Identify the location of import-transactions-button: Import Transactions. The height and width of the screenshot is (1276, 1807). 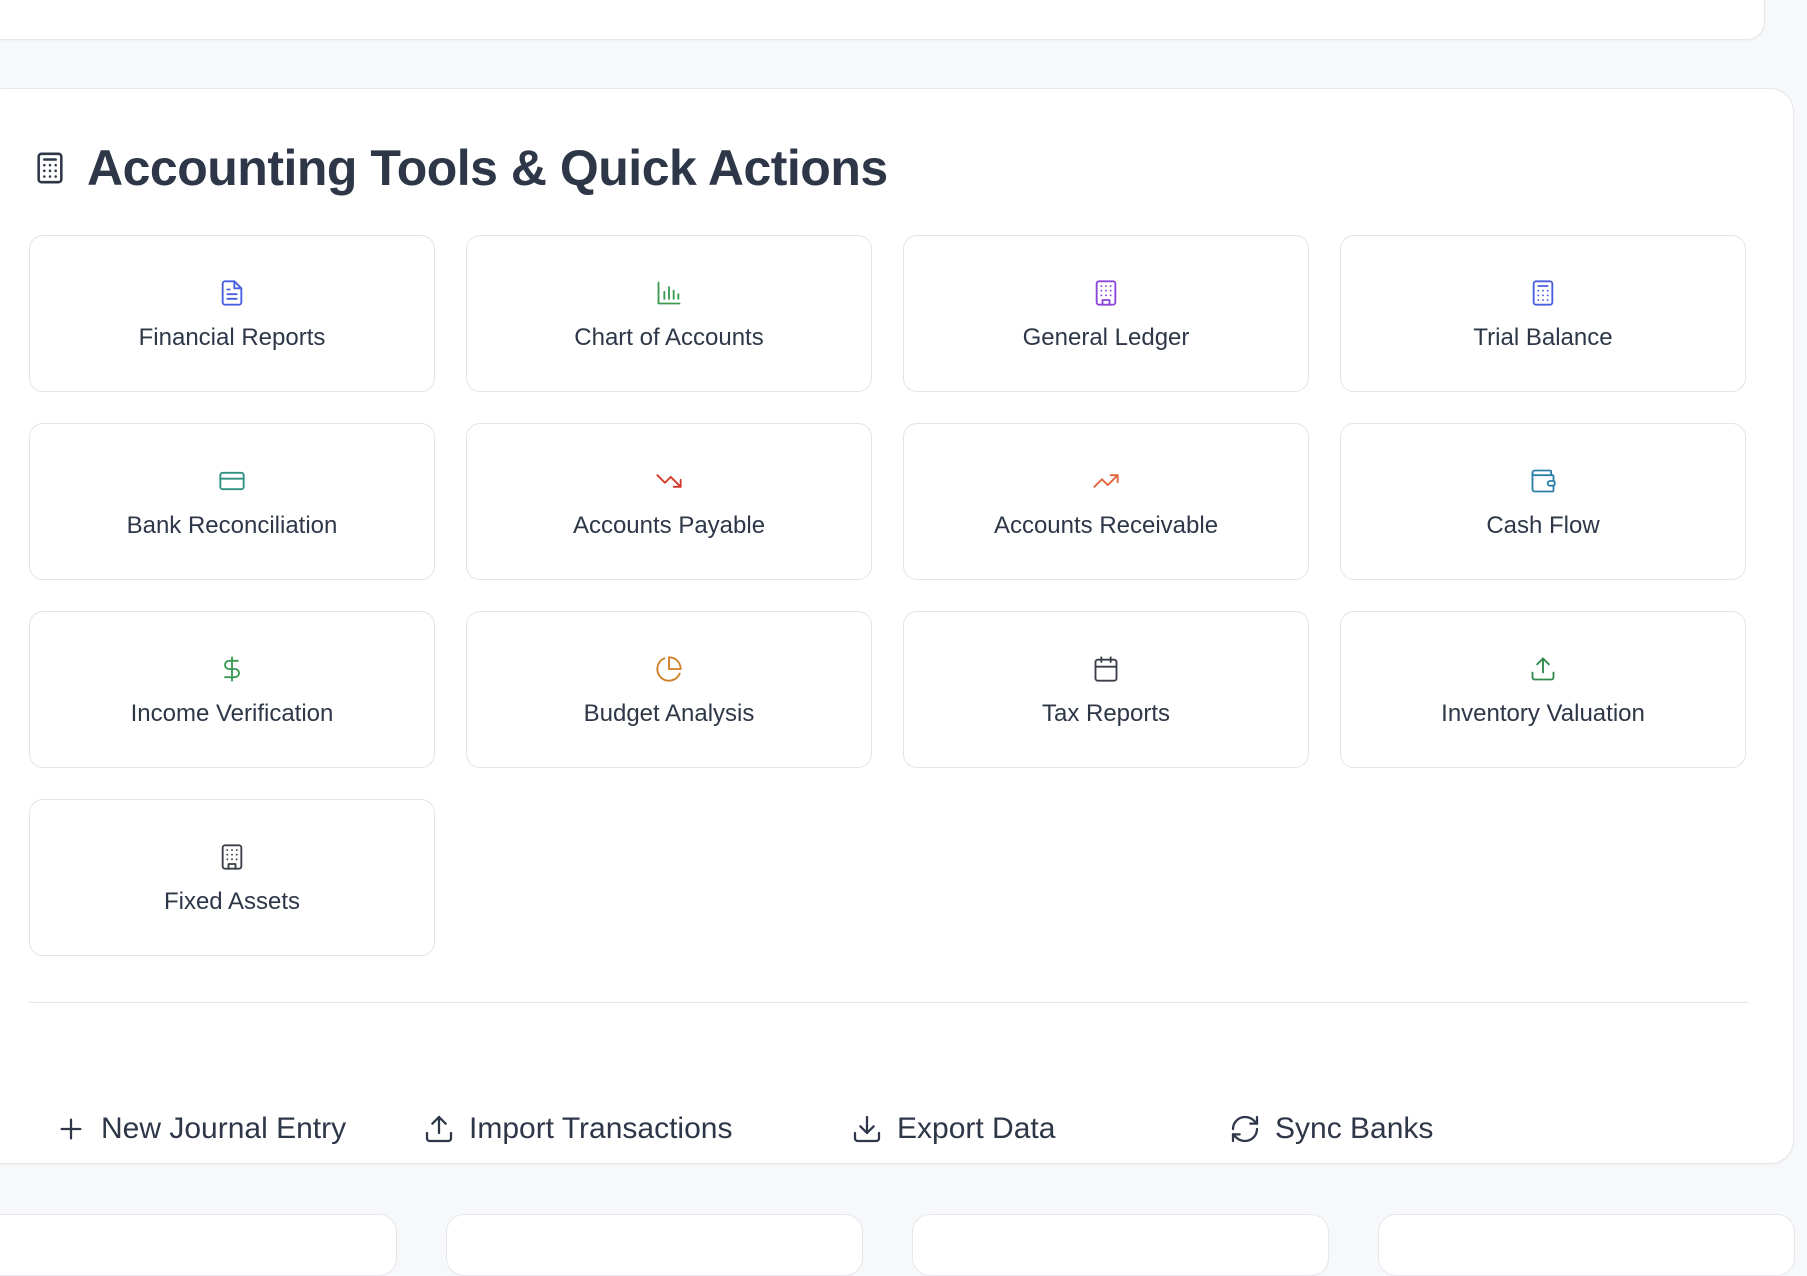
(577, 1129).